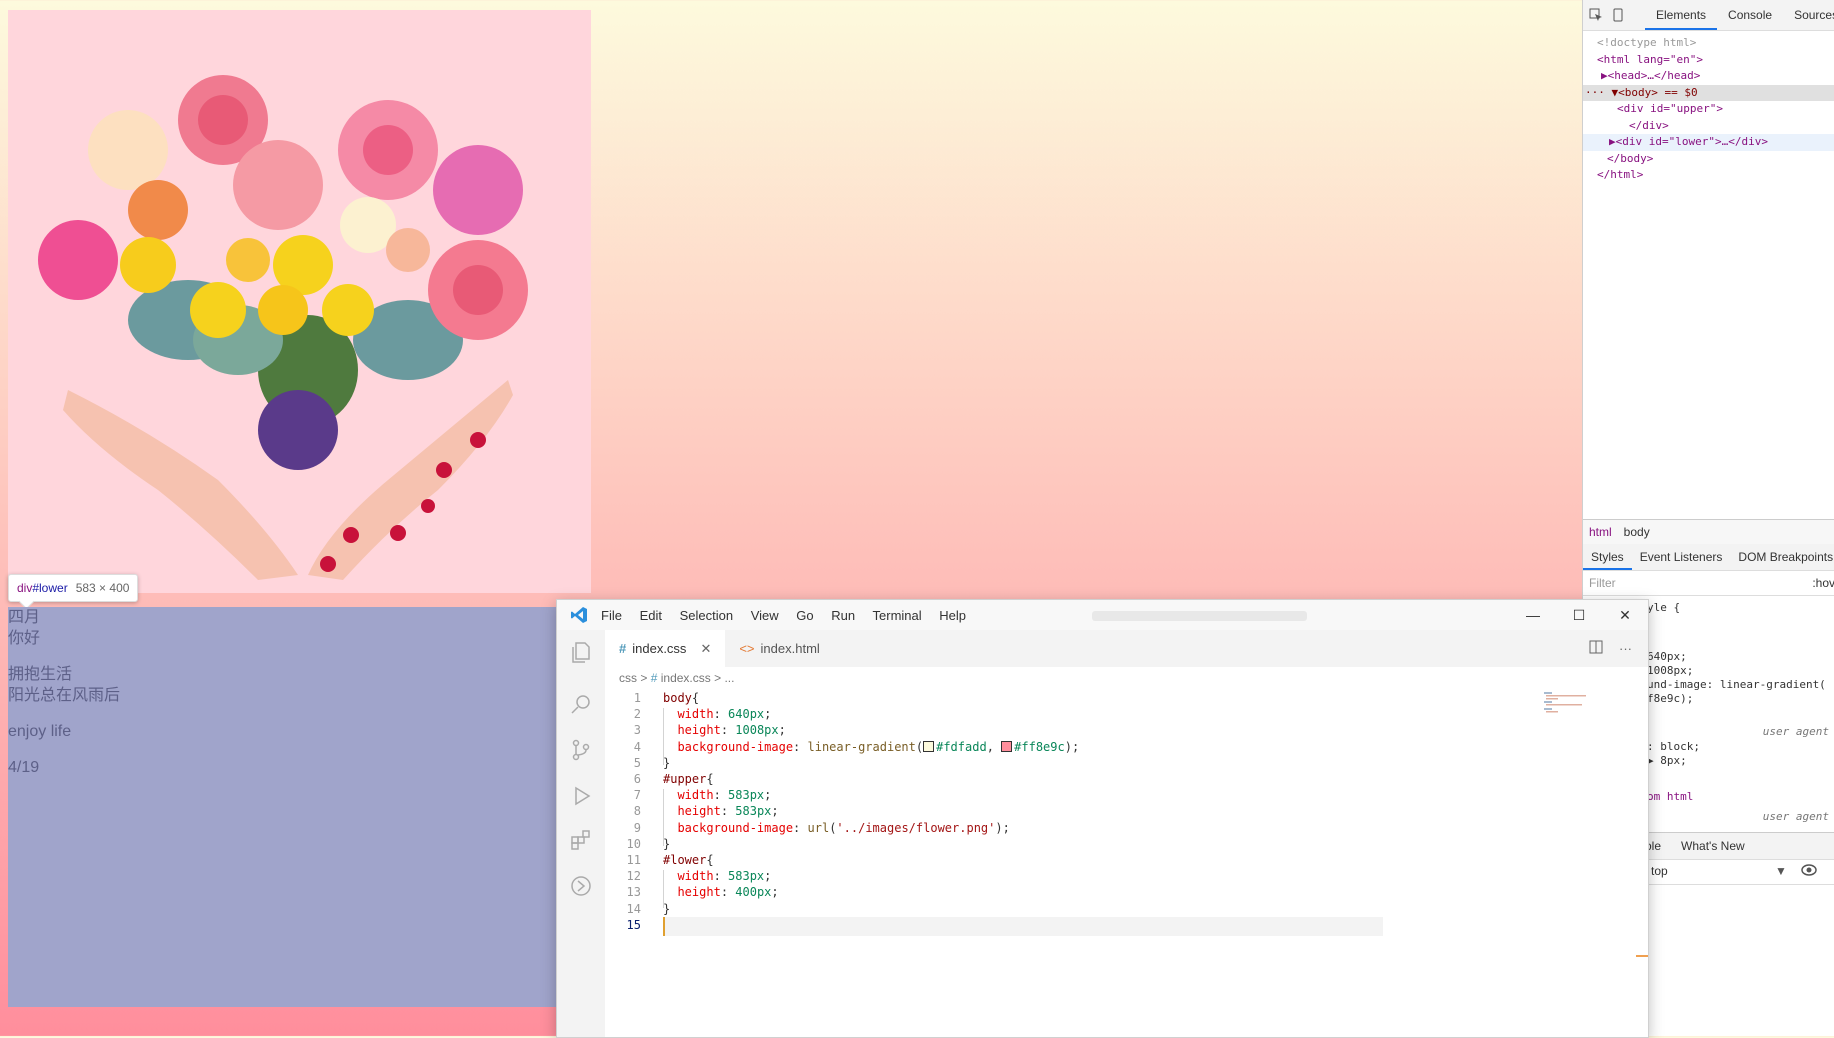  What do you see at coordinates (686, 678) in the screenshot?
I see `crumb-file: index.css` at bounding box center [686, 678].